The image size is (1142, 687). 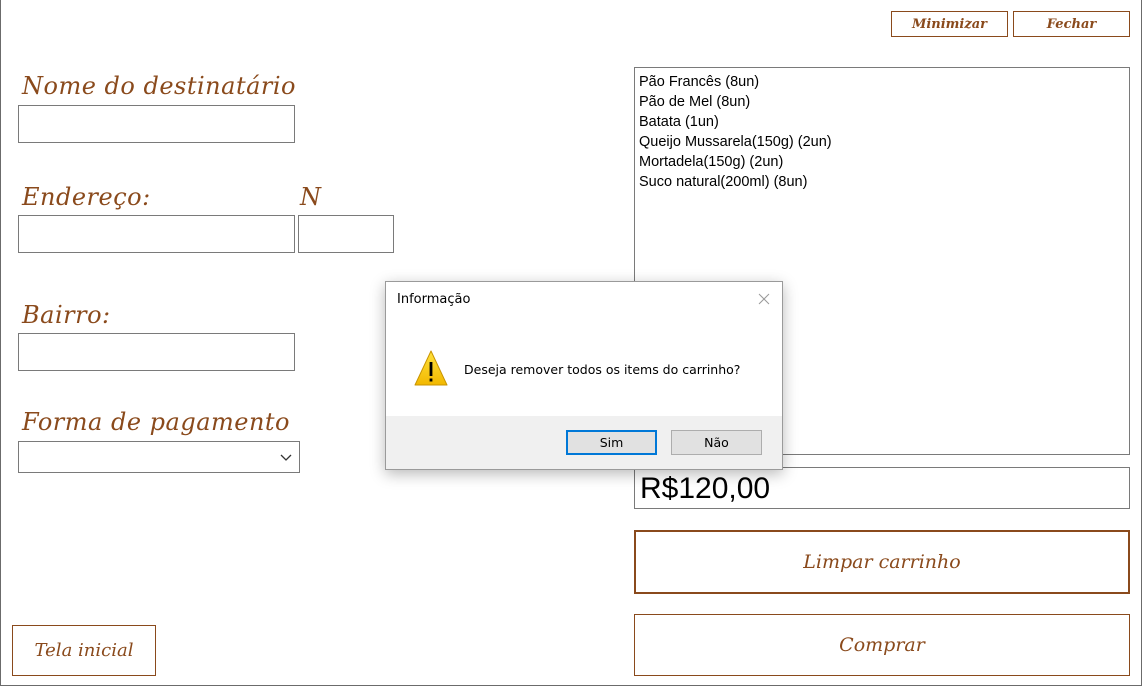 I want to click on clear-cart-label: Limpar carrinho, so click(x=882, y=562).